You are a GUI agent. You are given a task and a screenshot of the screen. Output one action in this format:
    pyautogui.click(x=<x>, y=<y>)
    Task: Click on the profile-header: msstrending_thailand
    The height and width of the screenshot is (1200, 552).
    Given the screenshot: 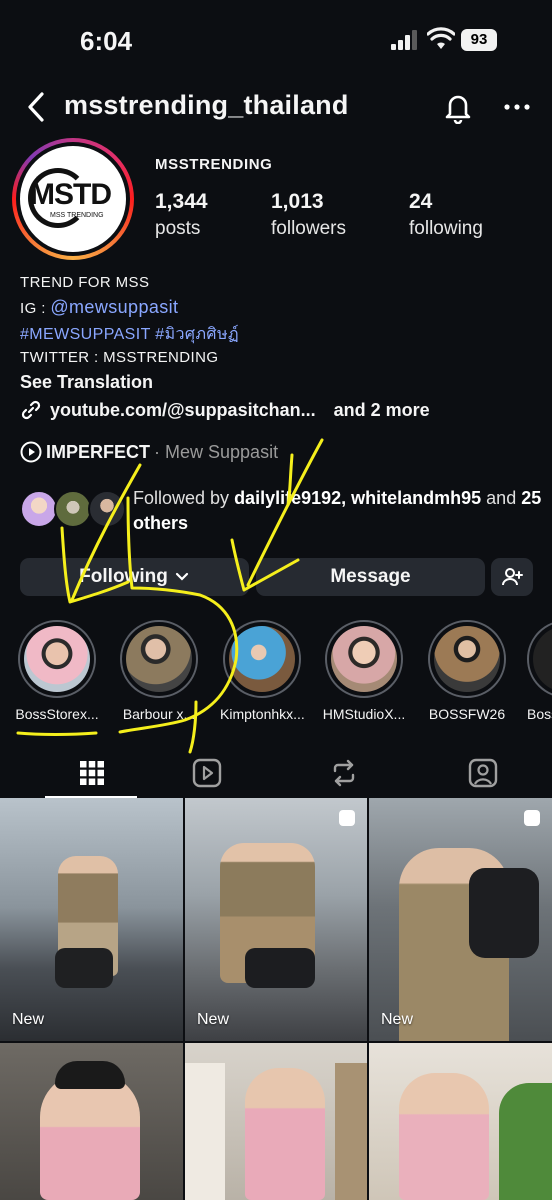 What is the action you would take?
    pyautogui.click(x=276, y=109)
    